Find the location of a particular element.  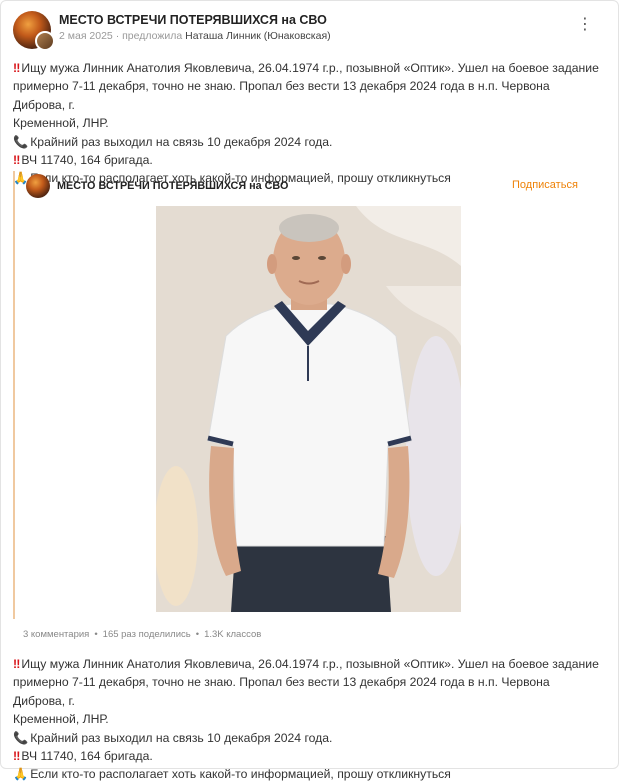

repost-group-avatar is located at coordinates (38, 186).